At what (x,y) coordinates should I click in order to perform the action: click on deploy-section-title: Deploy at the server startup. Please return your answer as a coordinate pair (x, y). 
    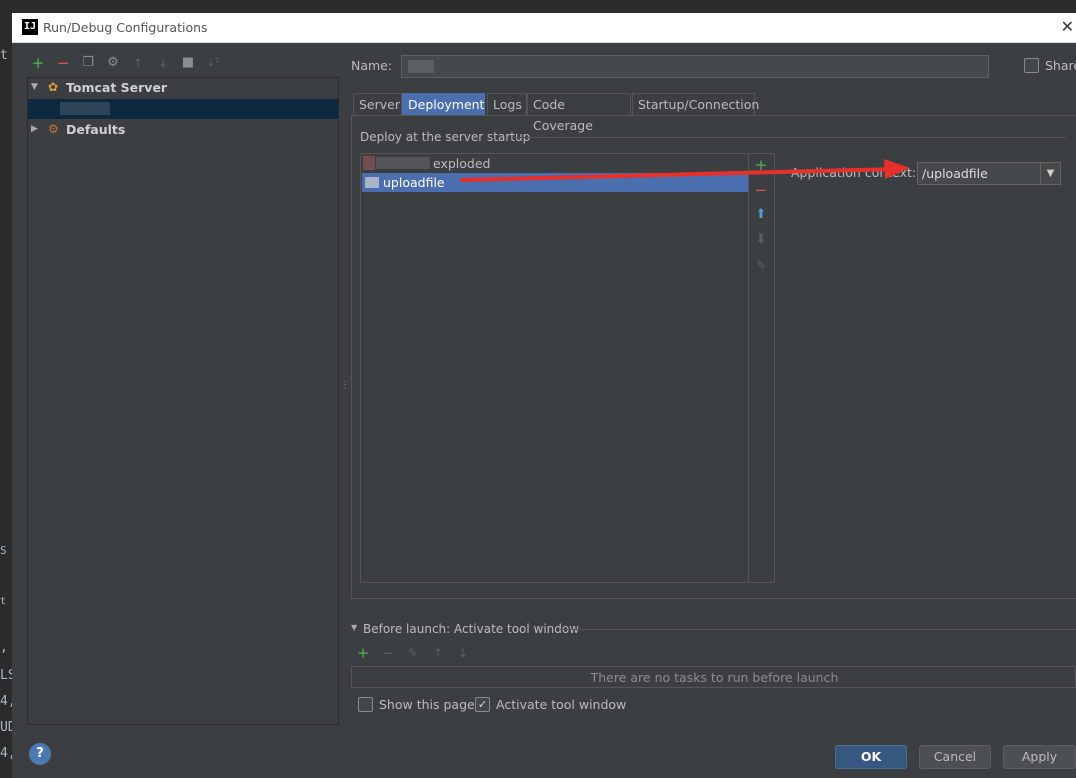
    Looking at the image, I should click on (445, 137).